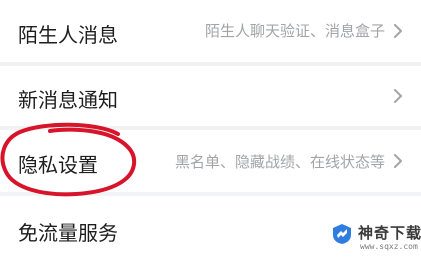 The width and height of the screenshot is (421, 258). What do you see at coordinates (58, 165) in the screenshot?
I see `settings-item-title: 隐私设置` at bounding box center [58, 165].